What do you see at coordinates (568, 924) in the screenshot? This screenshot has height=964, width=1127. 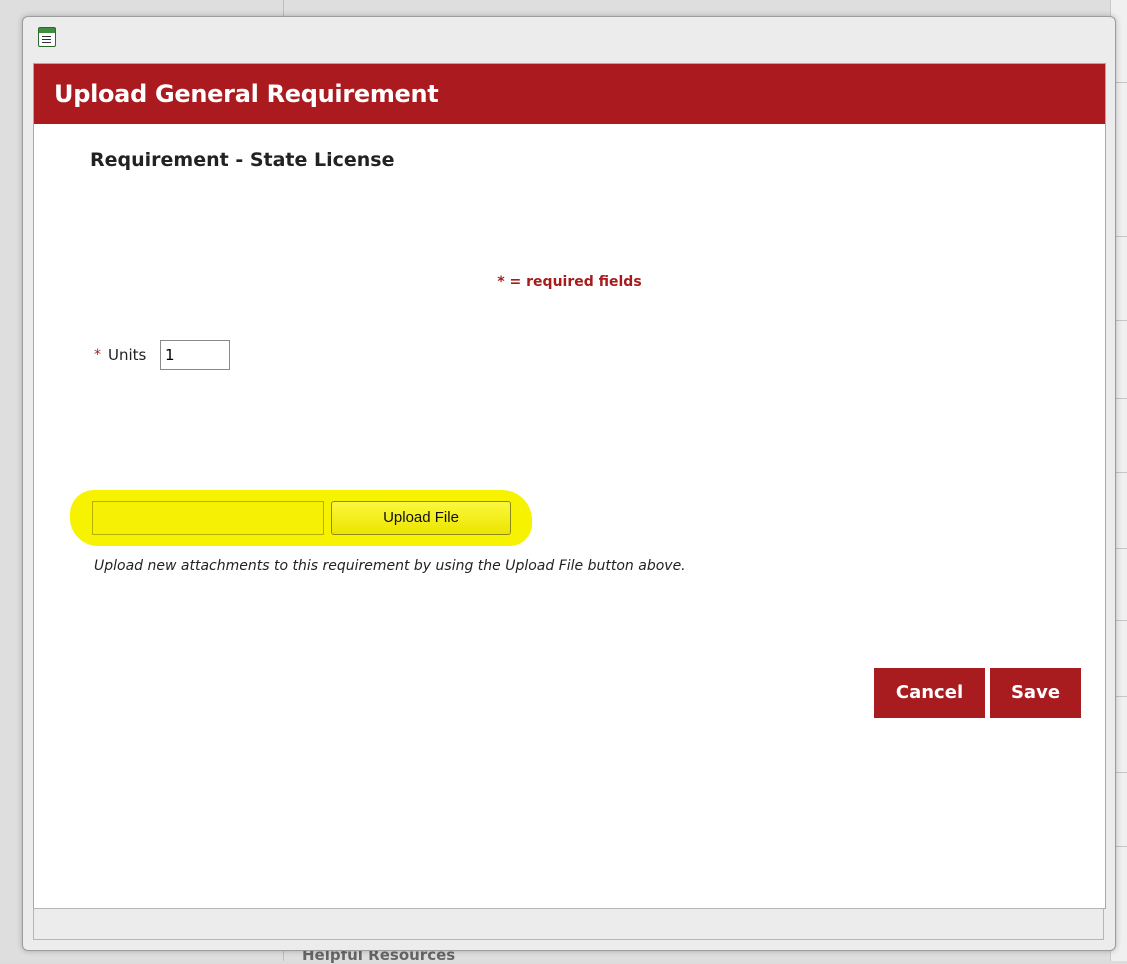 I see `dialog-footer-bar` at bounding box center [568, 924].